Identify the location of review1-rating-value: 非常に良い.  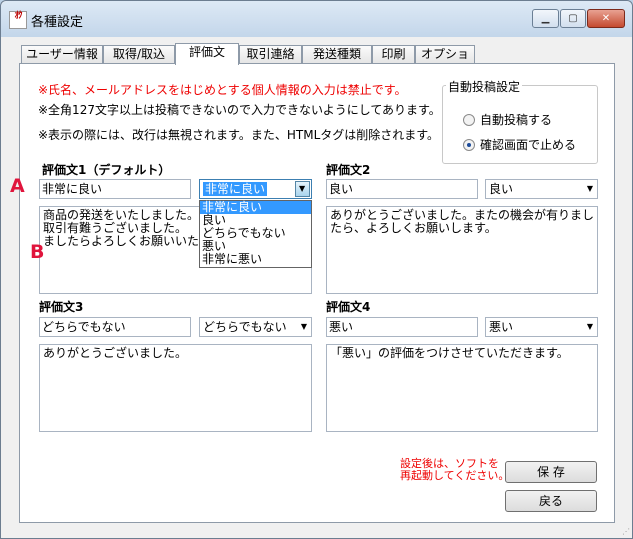
(235, 189).